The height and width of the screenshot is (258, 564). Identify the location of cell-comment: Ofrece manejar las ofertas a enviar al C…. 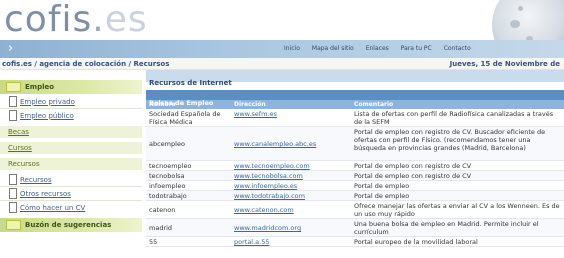
(457, 210).